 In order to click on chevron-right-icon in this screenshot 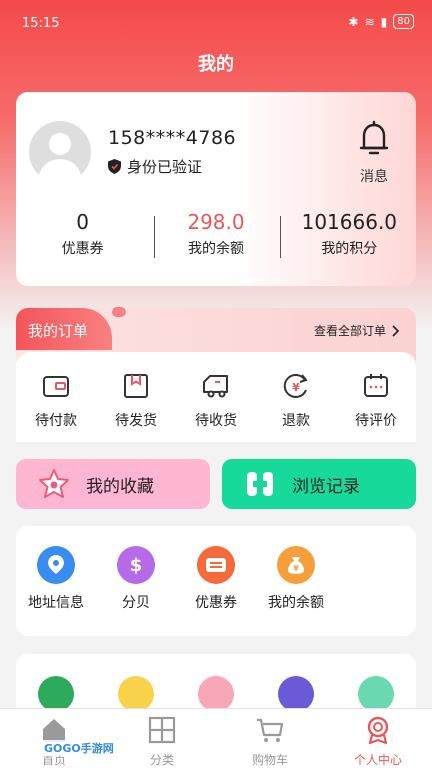, I will do `click(396, 330)`.